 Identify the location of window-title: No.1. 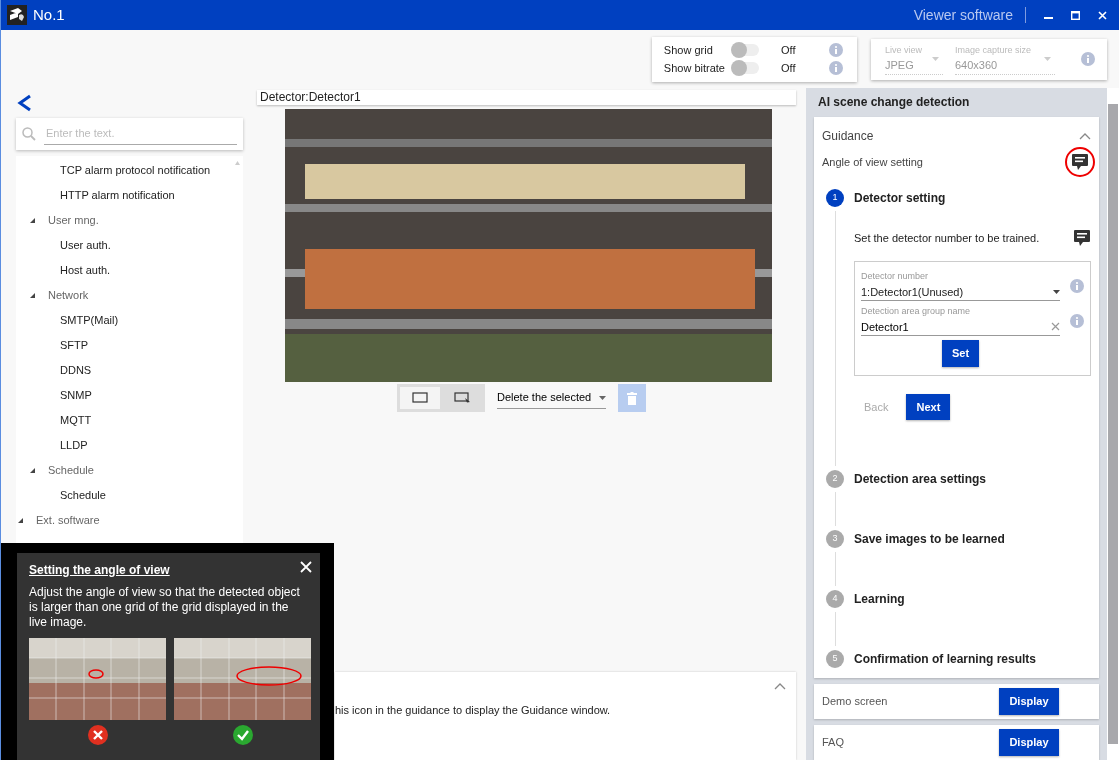
(49, 14).